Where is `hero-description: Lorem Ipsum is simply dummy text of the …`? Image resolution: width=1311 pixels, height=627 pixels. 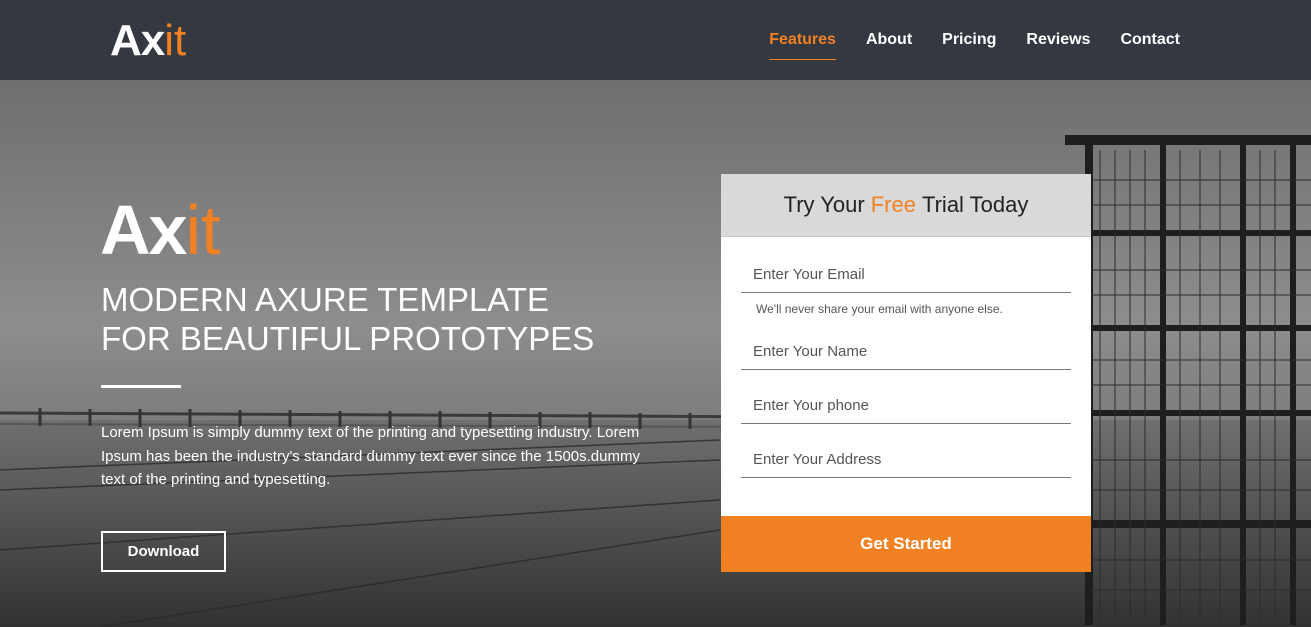
hero-description: Lorem Ipsum is simply dummy text of the … is located at coordinates (370, 456).